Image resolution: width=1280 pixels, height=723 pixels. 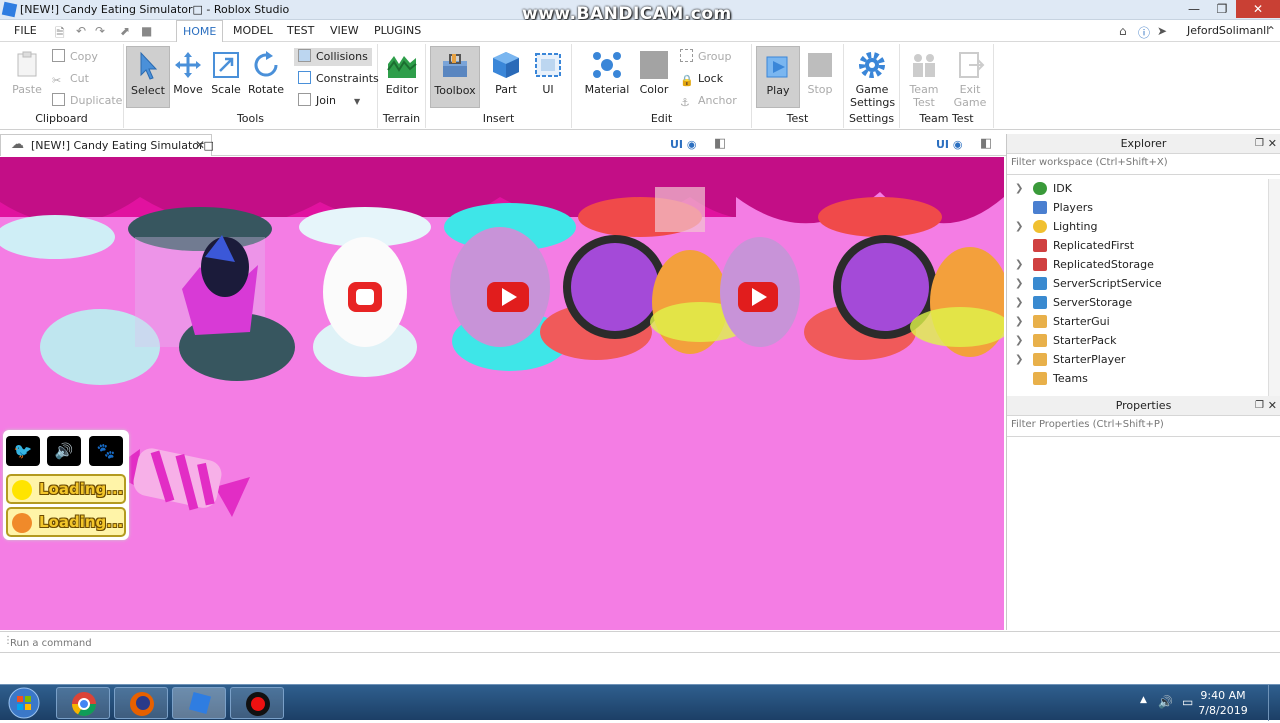 I want to click on lock-button: 🔒 Lock, so click(x=701, y=79).